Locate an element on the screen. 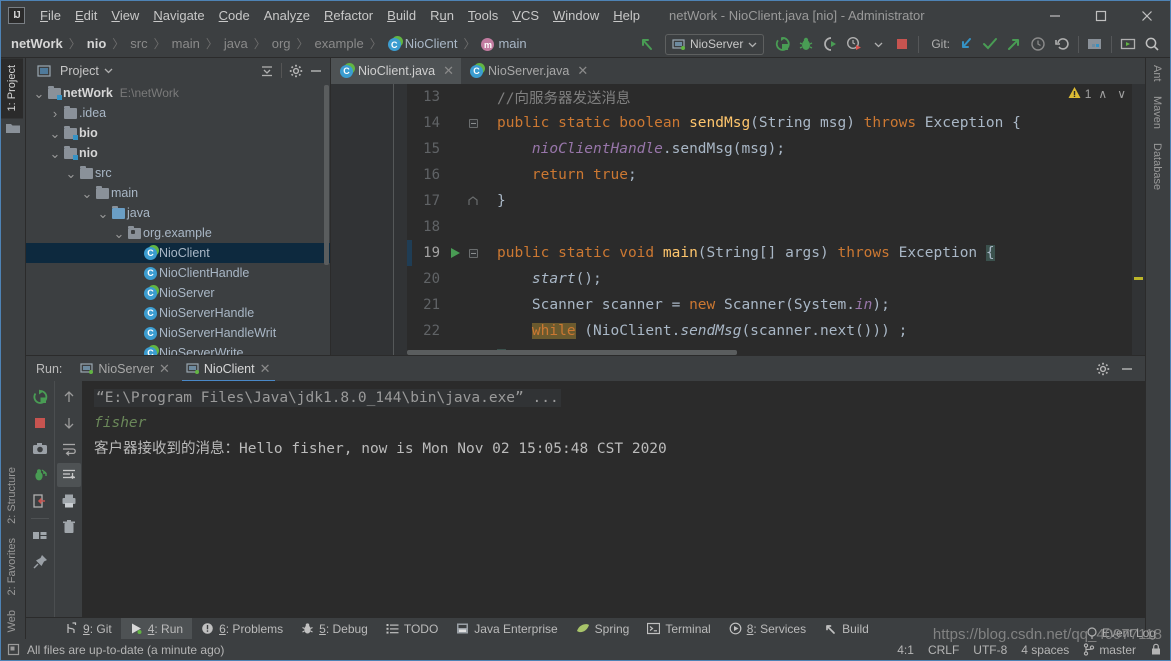 This screenshot has width=1171, height=661. tree-row: C NioServerHandle is located at coordinates (178, 313).